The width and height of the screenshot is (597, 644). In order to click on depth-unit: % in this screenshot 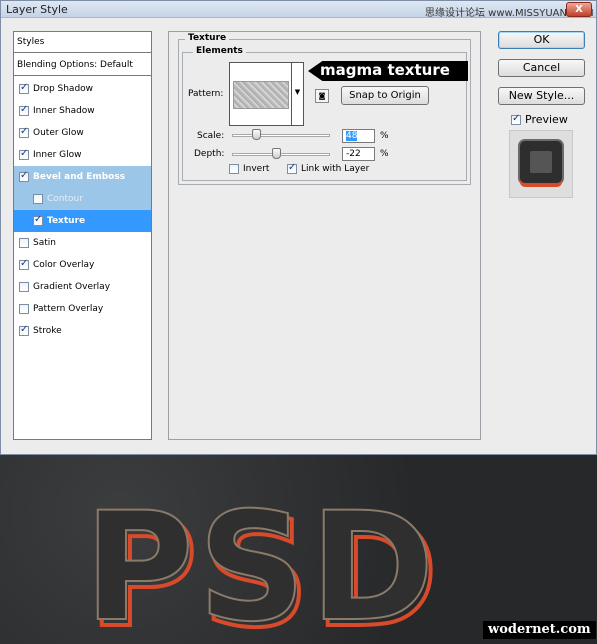, I will do `click(384, 154)`.